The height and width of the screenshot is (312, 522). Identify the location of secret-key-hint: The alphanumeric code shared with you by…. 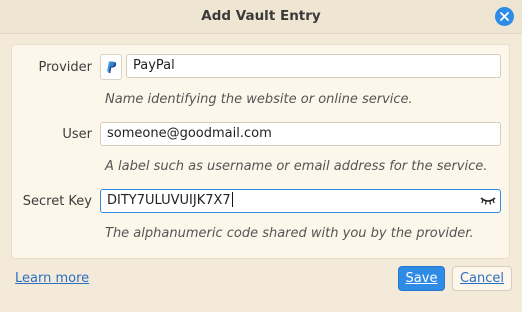
(289, 233).